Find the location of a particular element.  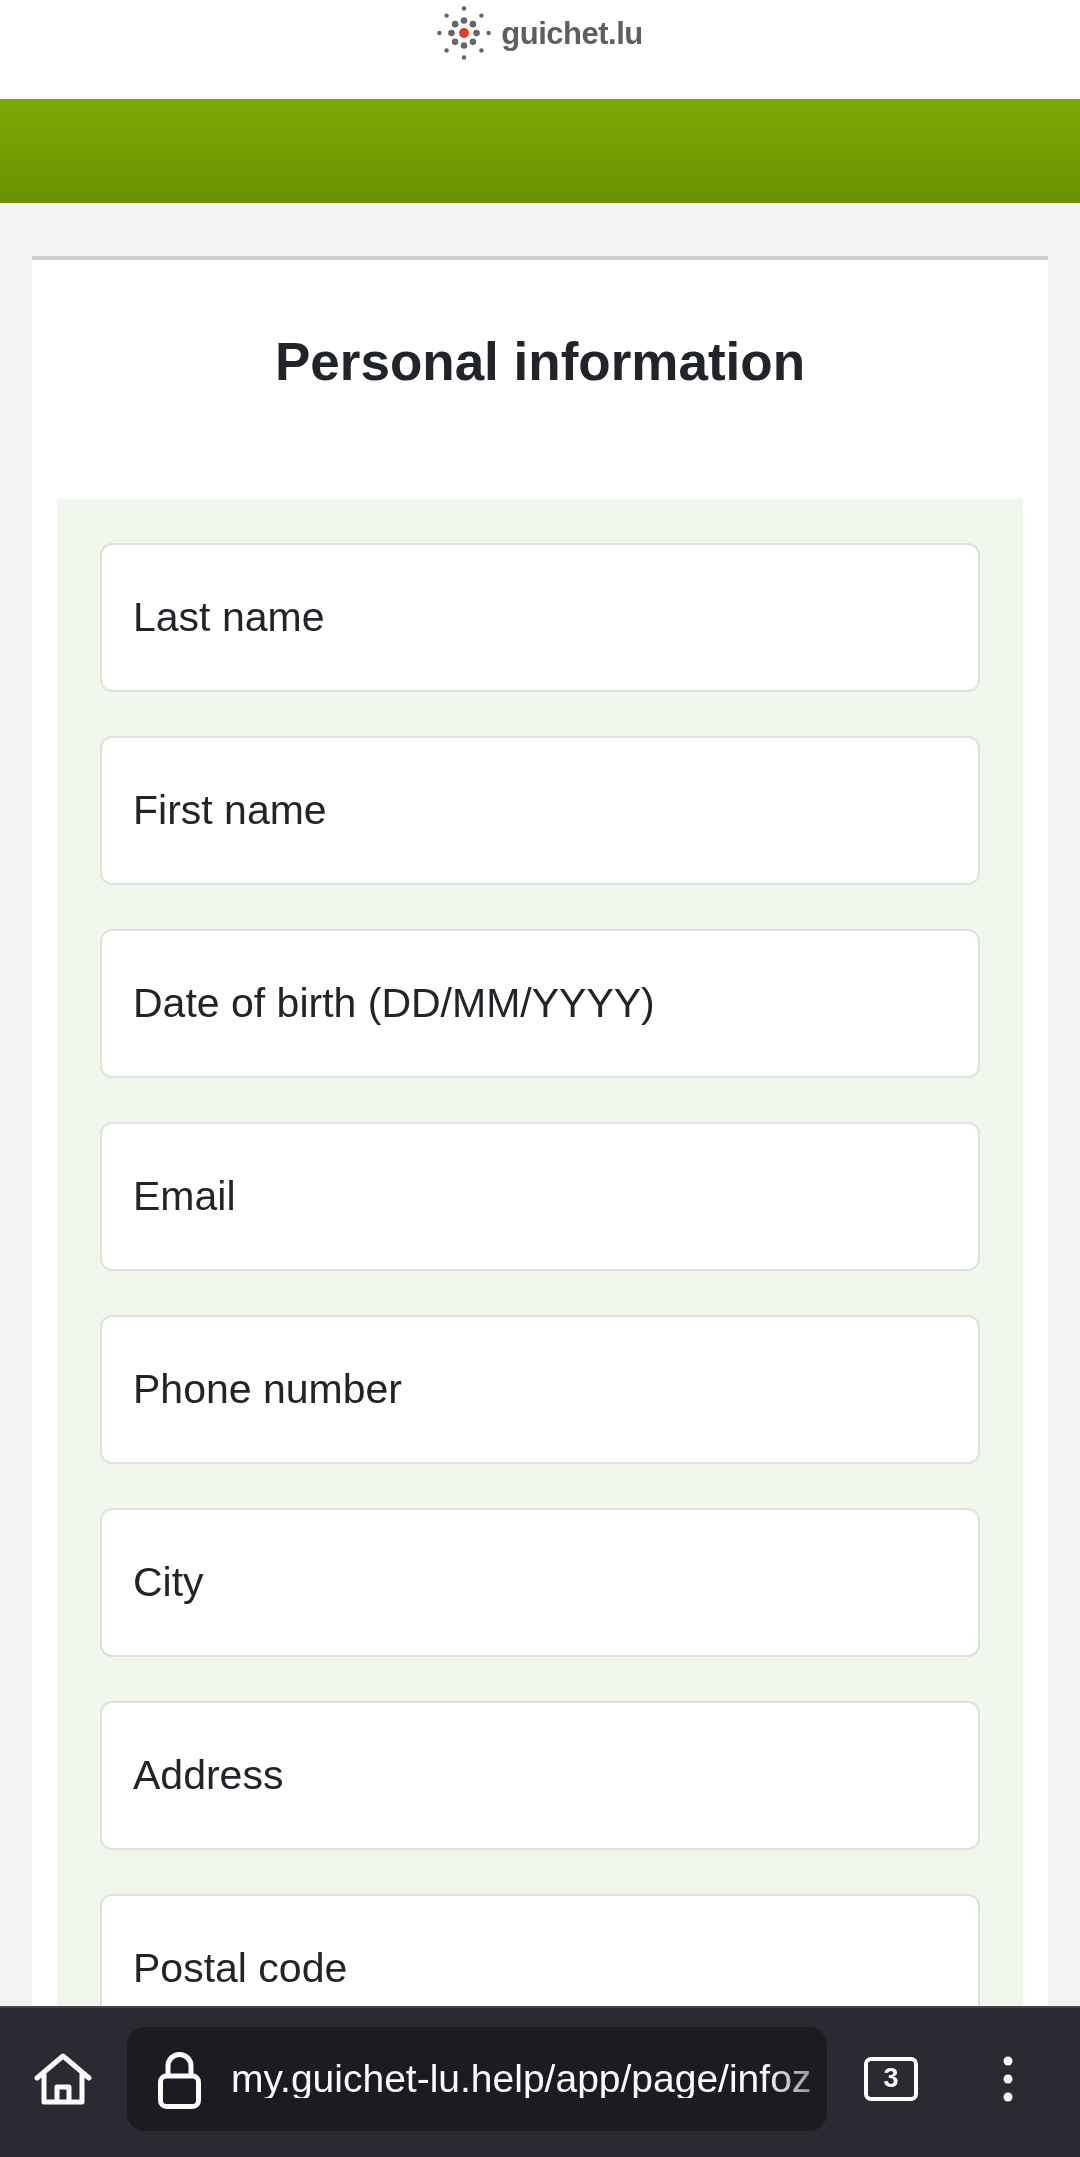

address-bar: my.guichet-lu.help/app/page/infoz is located at coordinates (477, 2078).